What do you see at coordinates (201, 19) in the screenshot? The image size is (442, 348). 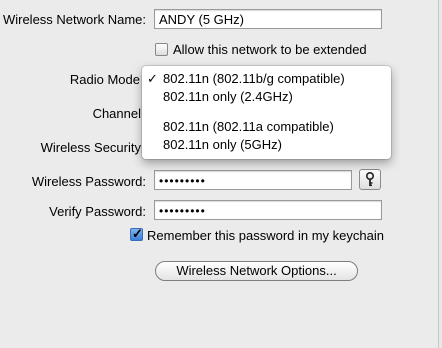 I see `network-name-value: ANDY (5 GHz)` at bounding box center [201, 19].